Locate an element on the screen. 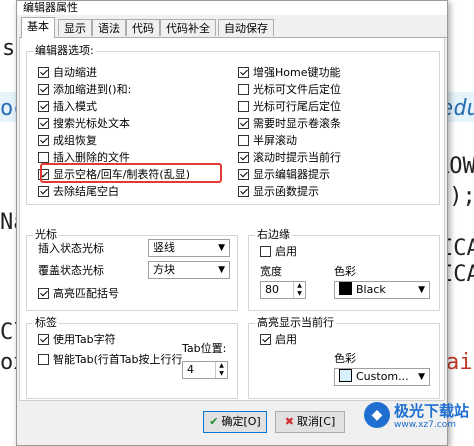 The image size is (474, 446). option-checkbox: 光标可文件后定位 is located at coordinates (289, 89).